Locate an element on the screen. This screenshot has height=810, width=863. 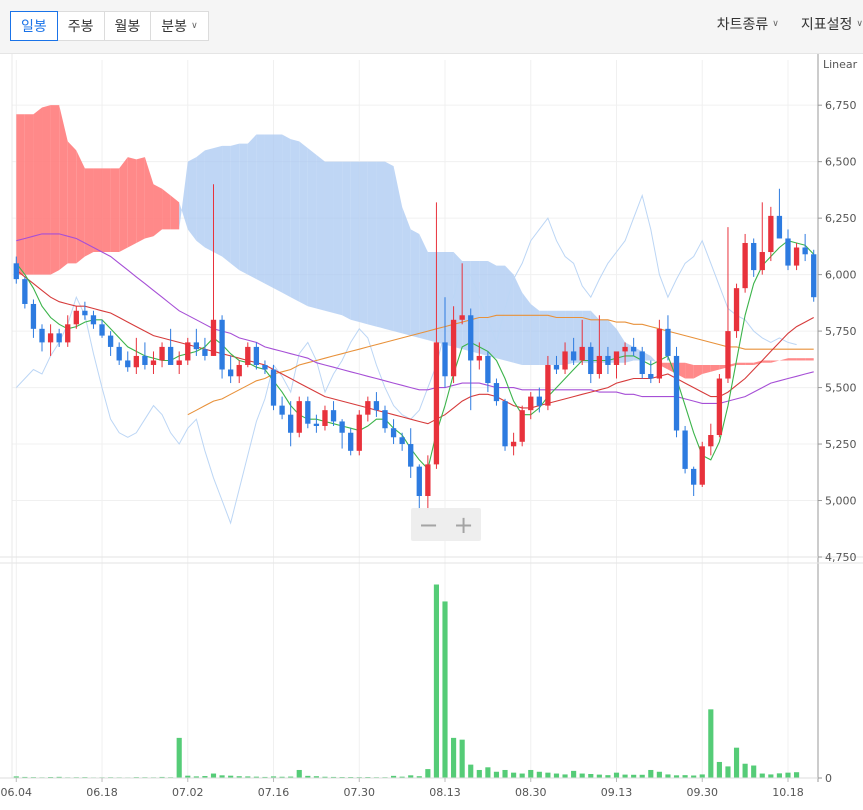
y-tick-label: 6,250 is located at coordinates (841, 218).